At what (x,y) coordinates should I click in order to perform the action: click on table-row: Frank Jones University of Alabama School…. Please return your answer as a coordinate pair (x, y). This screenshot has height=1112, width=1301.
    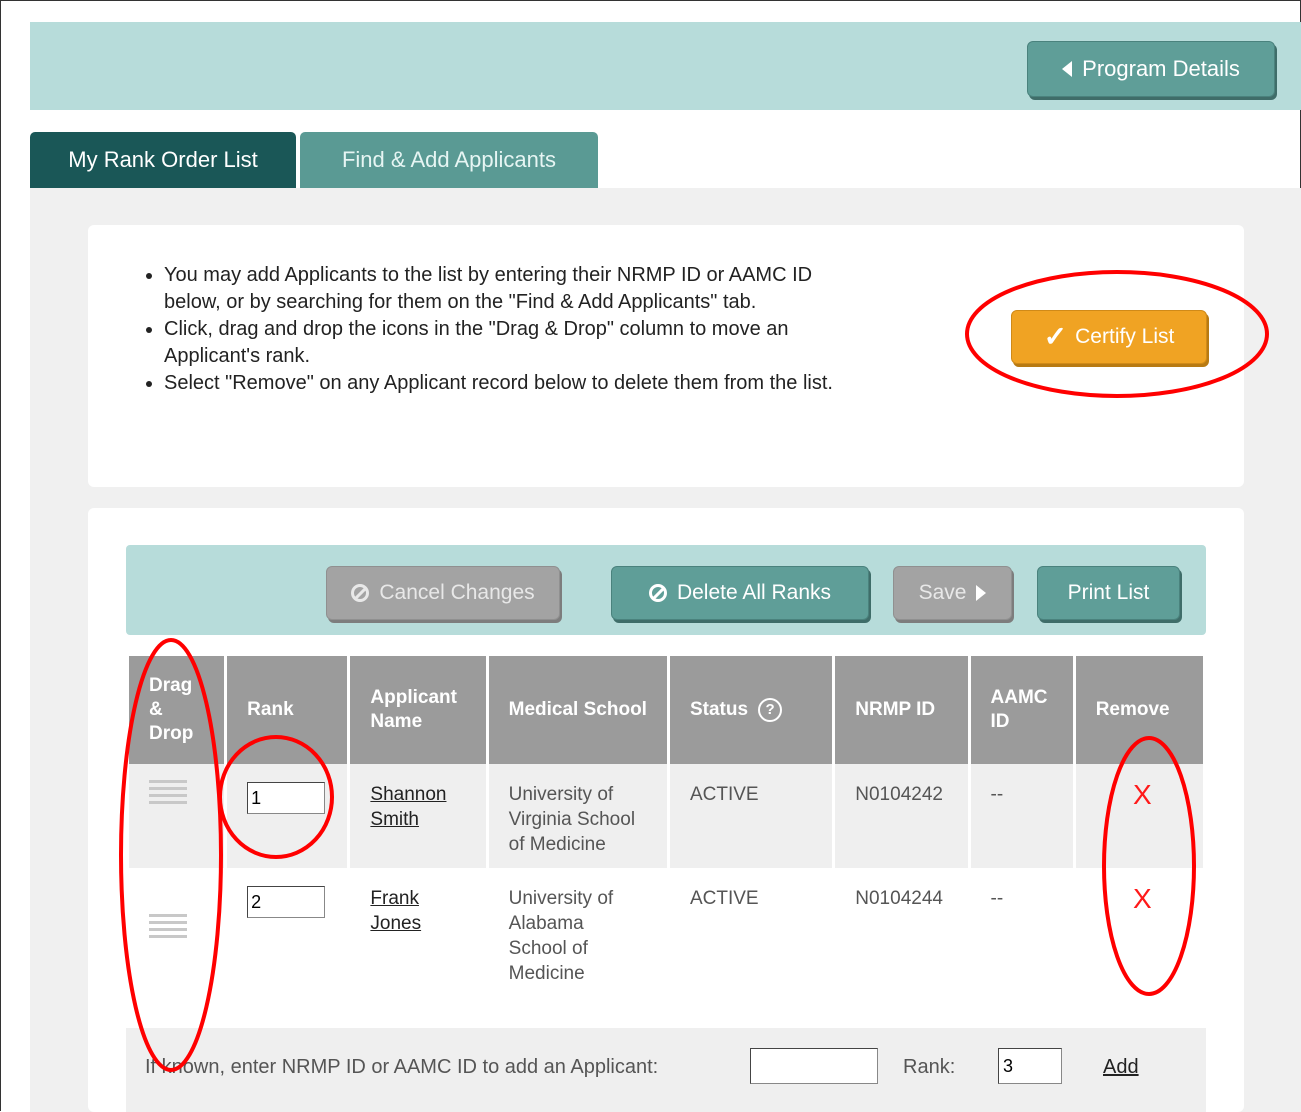
    Looking at the image, I should click on (666, 944).